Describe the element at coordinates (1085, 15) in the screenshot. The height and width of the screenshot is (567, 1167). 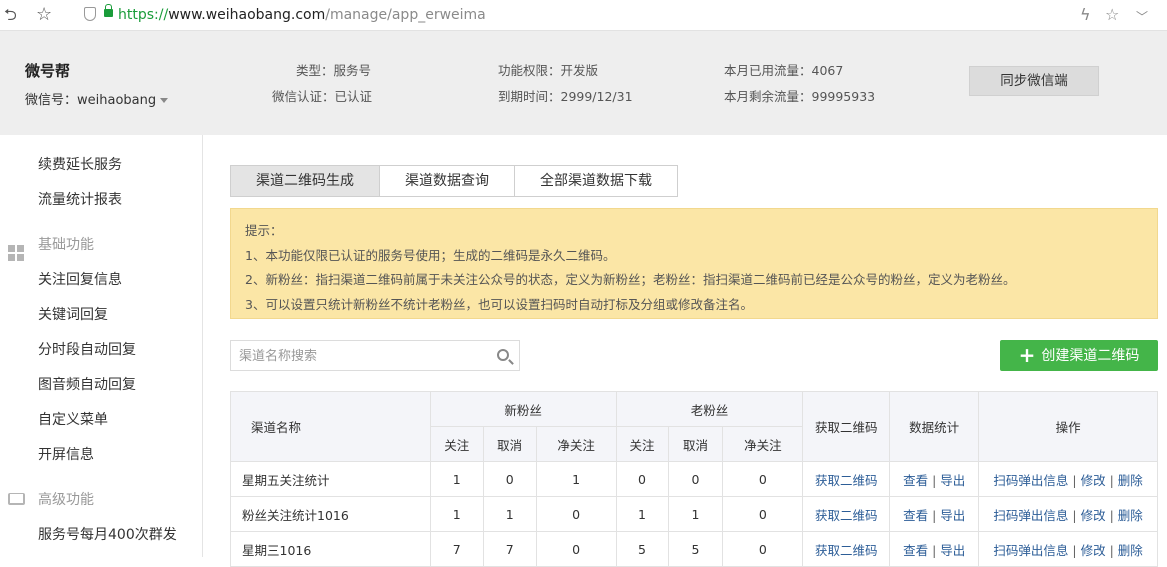
I see `lightning-icon: ϟ` at that location.